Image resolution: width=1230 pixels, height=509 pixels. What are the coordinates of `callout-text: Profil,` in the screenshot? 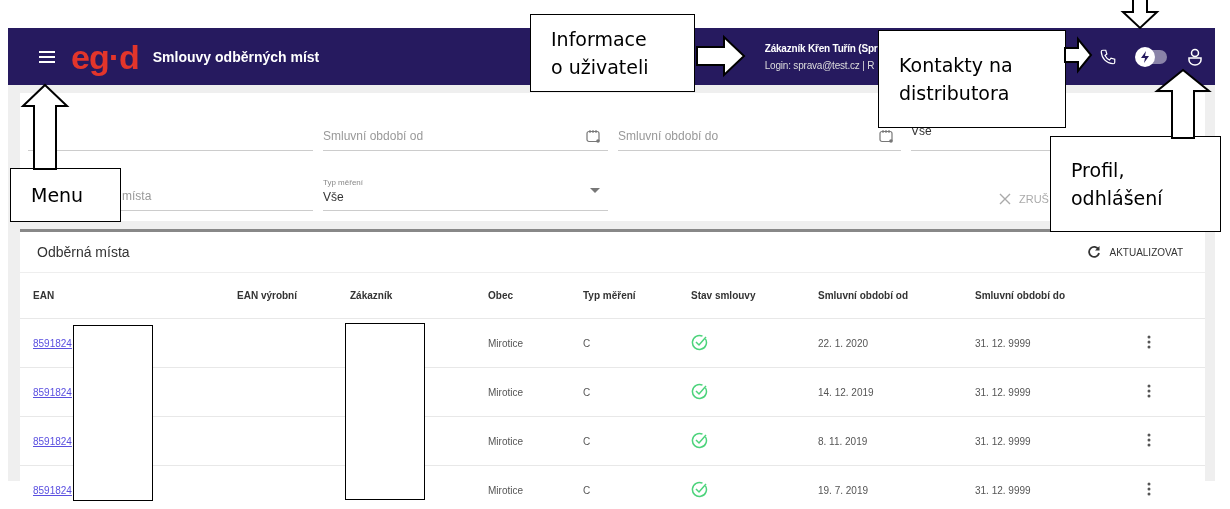 It's located at (1098, 170).